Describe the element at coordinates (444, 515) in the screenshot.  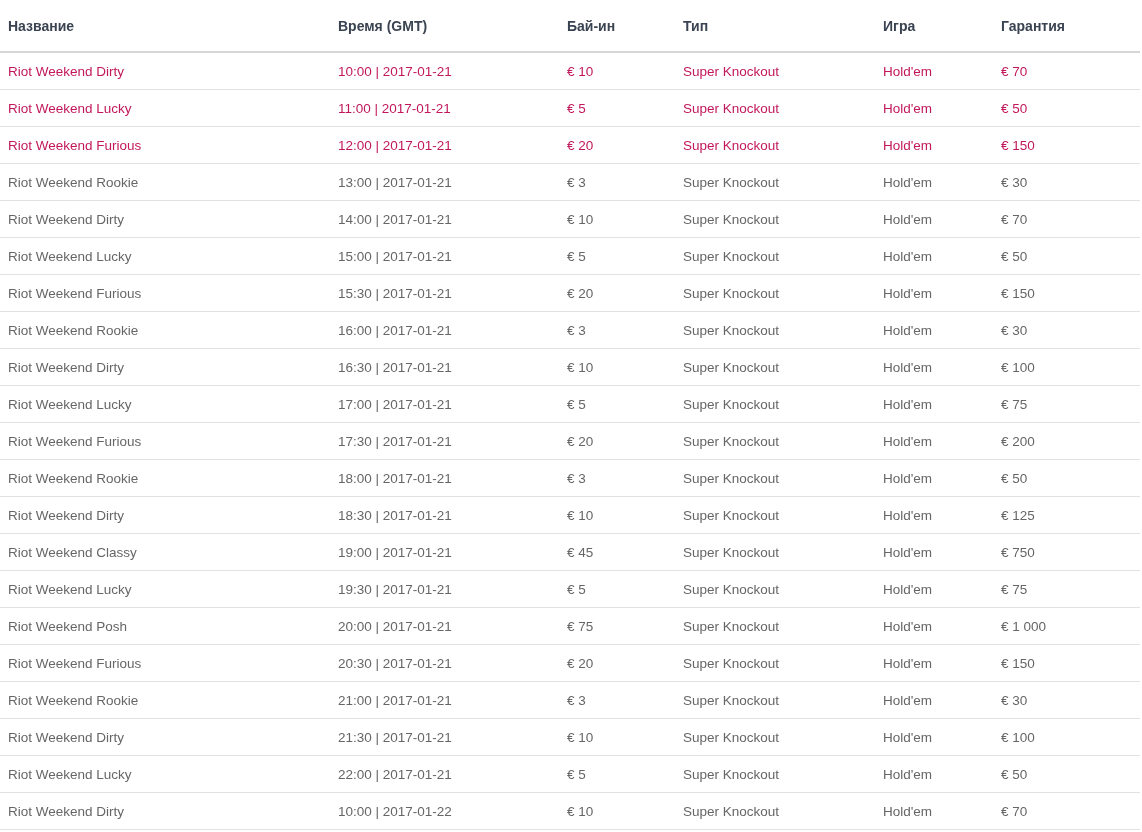
I see `table-cell: 18:30 | 2017-01-21` at that location.